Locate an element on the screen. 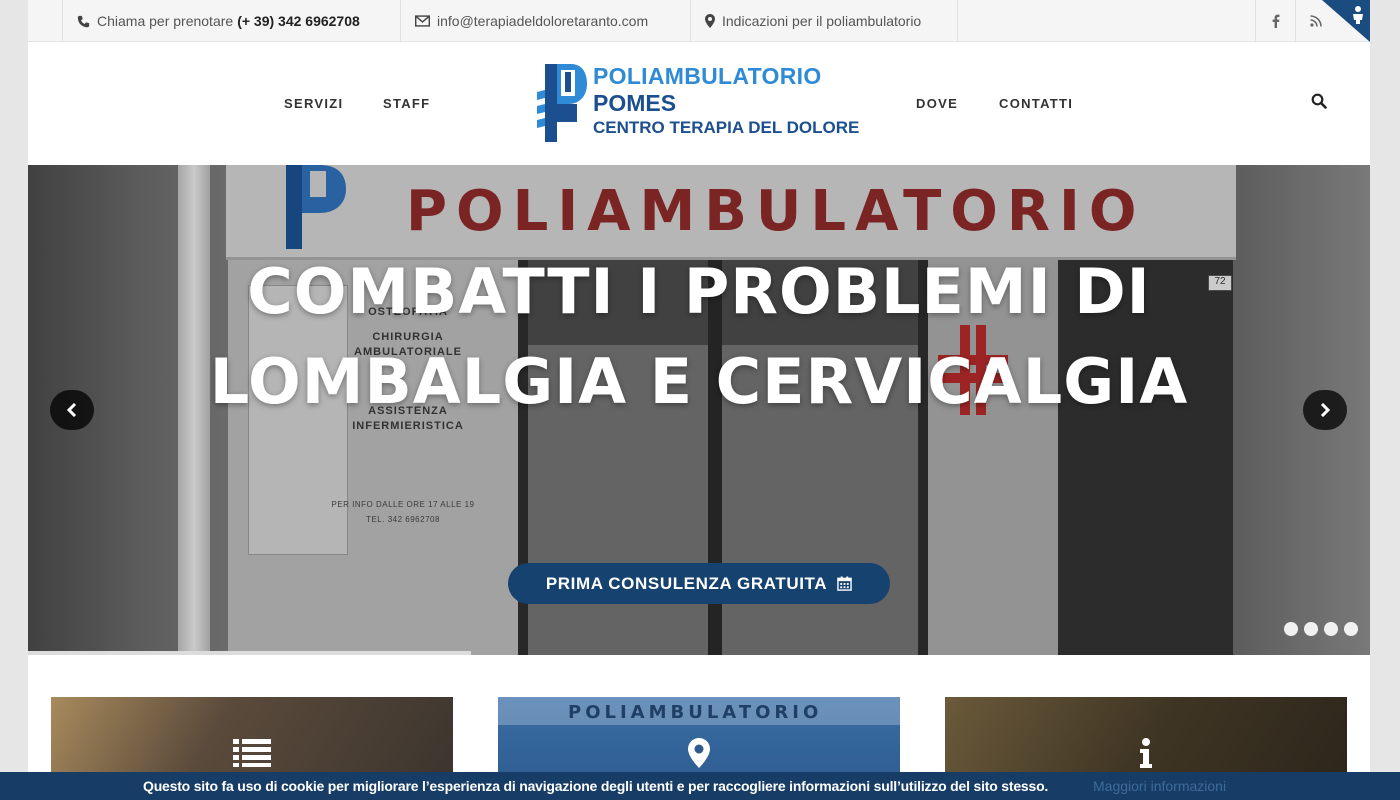 This screenshot has height=800, width=1400. slider-next-button is located at coordinates (1325, 410).